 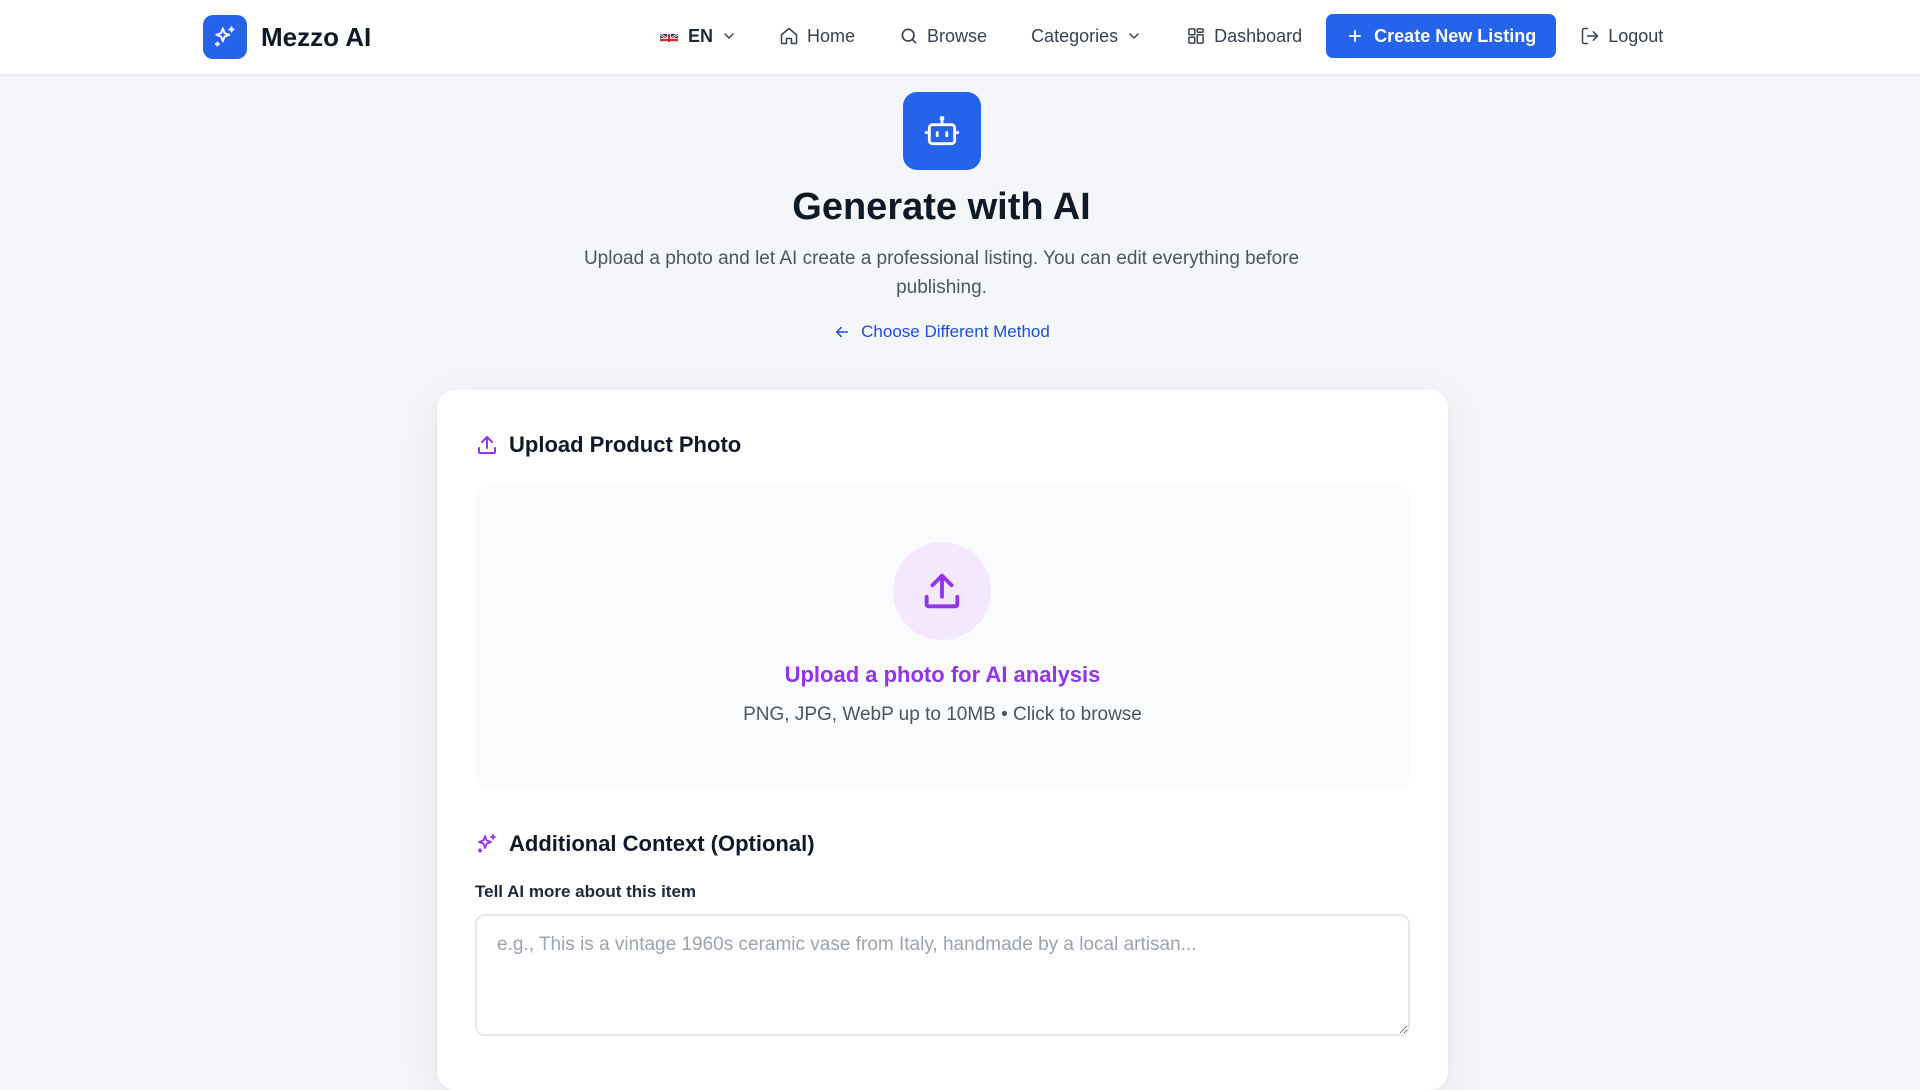 I want to click on home-icon, so click(x=789, y=36).